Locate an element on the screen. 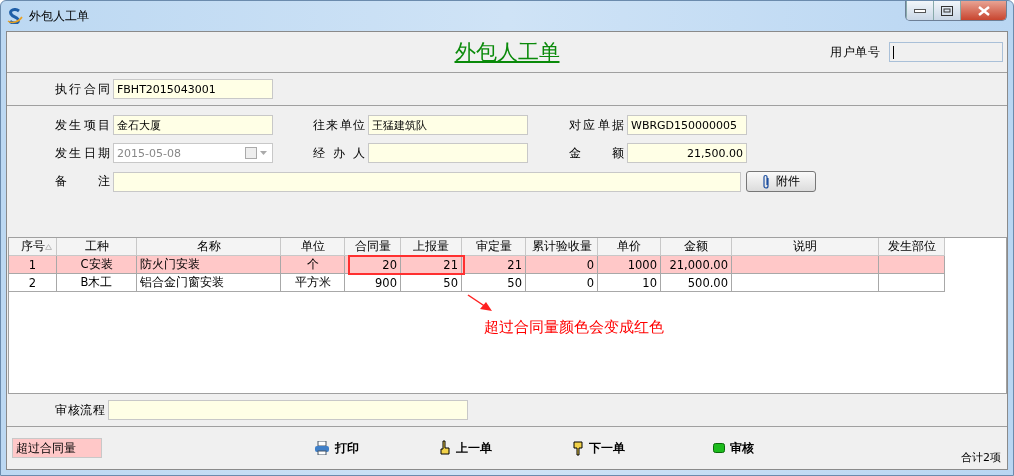 This screenshot has width=1014, height=476. field-label: 执行合同 is located at coordinates (82, 89).